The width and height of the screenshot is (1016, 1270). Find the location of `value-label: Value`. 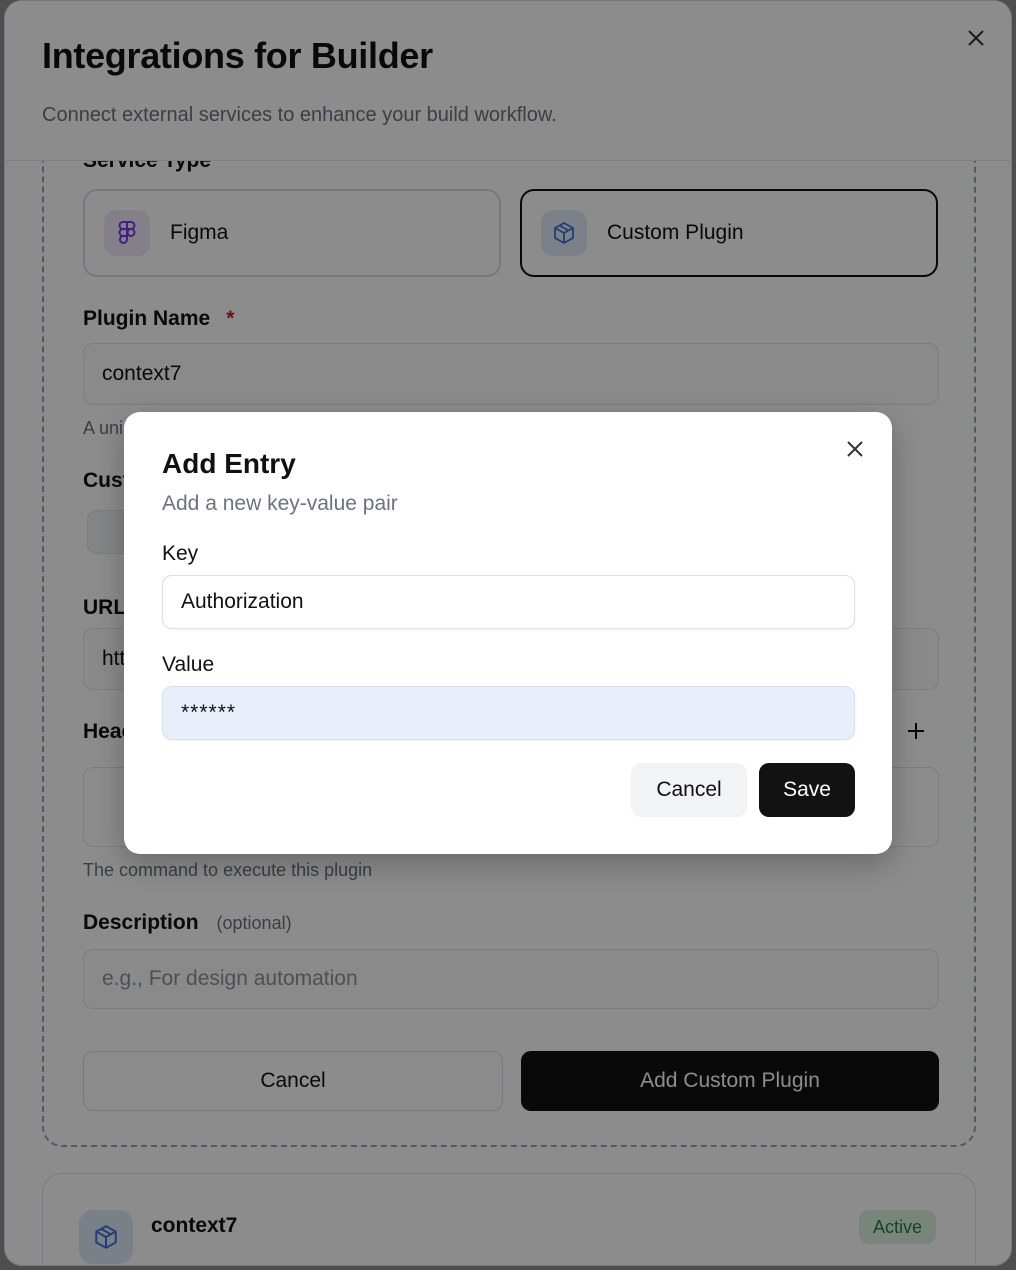

value-label: Value is located at coordinates (188, 664).